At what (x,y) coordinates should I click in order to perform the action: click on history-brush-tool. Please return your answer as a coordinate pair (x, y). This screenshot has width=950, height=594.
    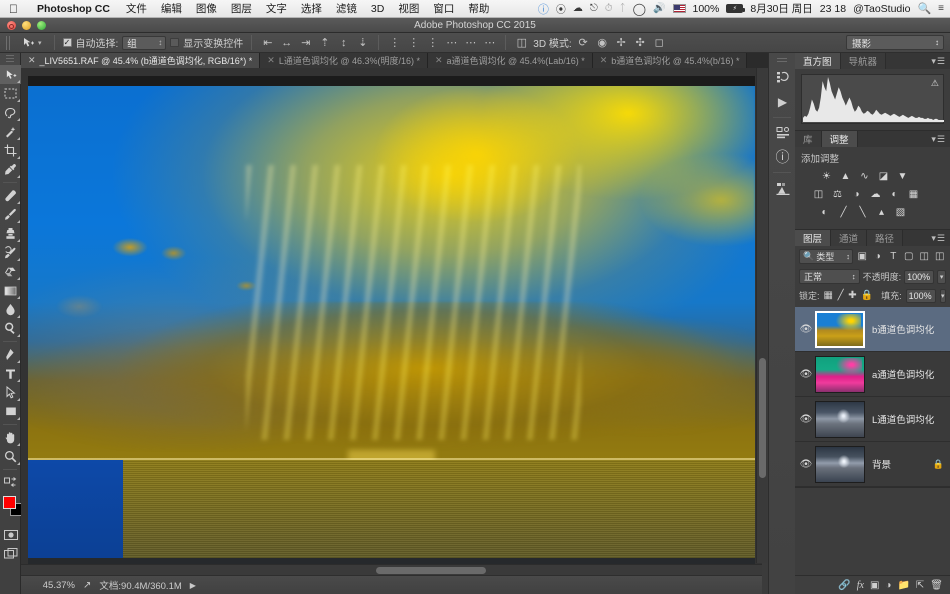
    Looking at the image, I should click on (10, 252).